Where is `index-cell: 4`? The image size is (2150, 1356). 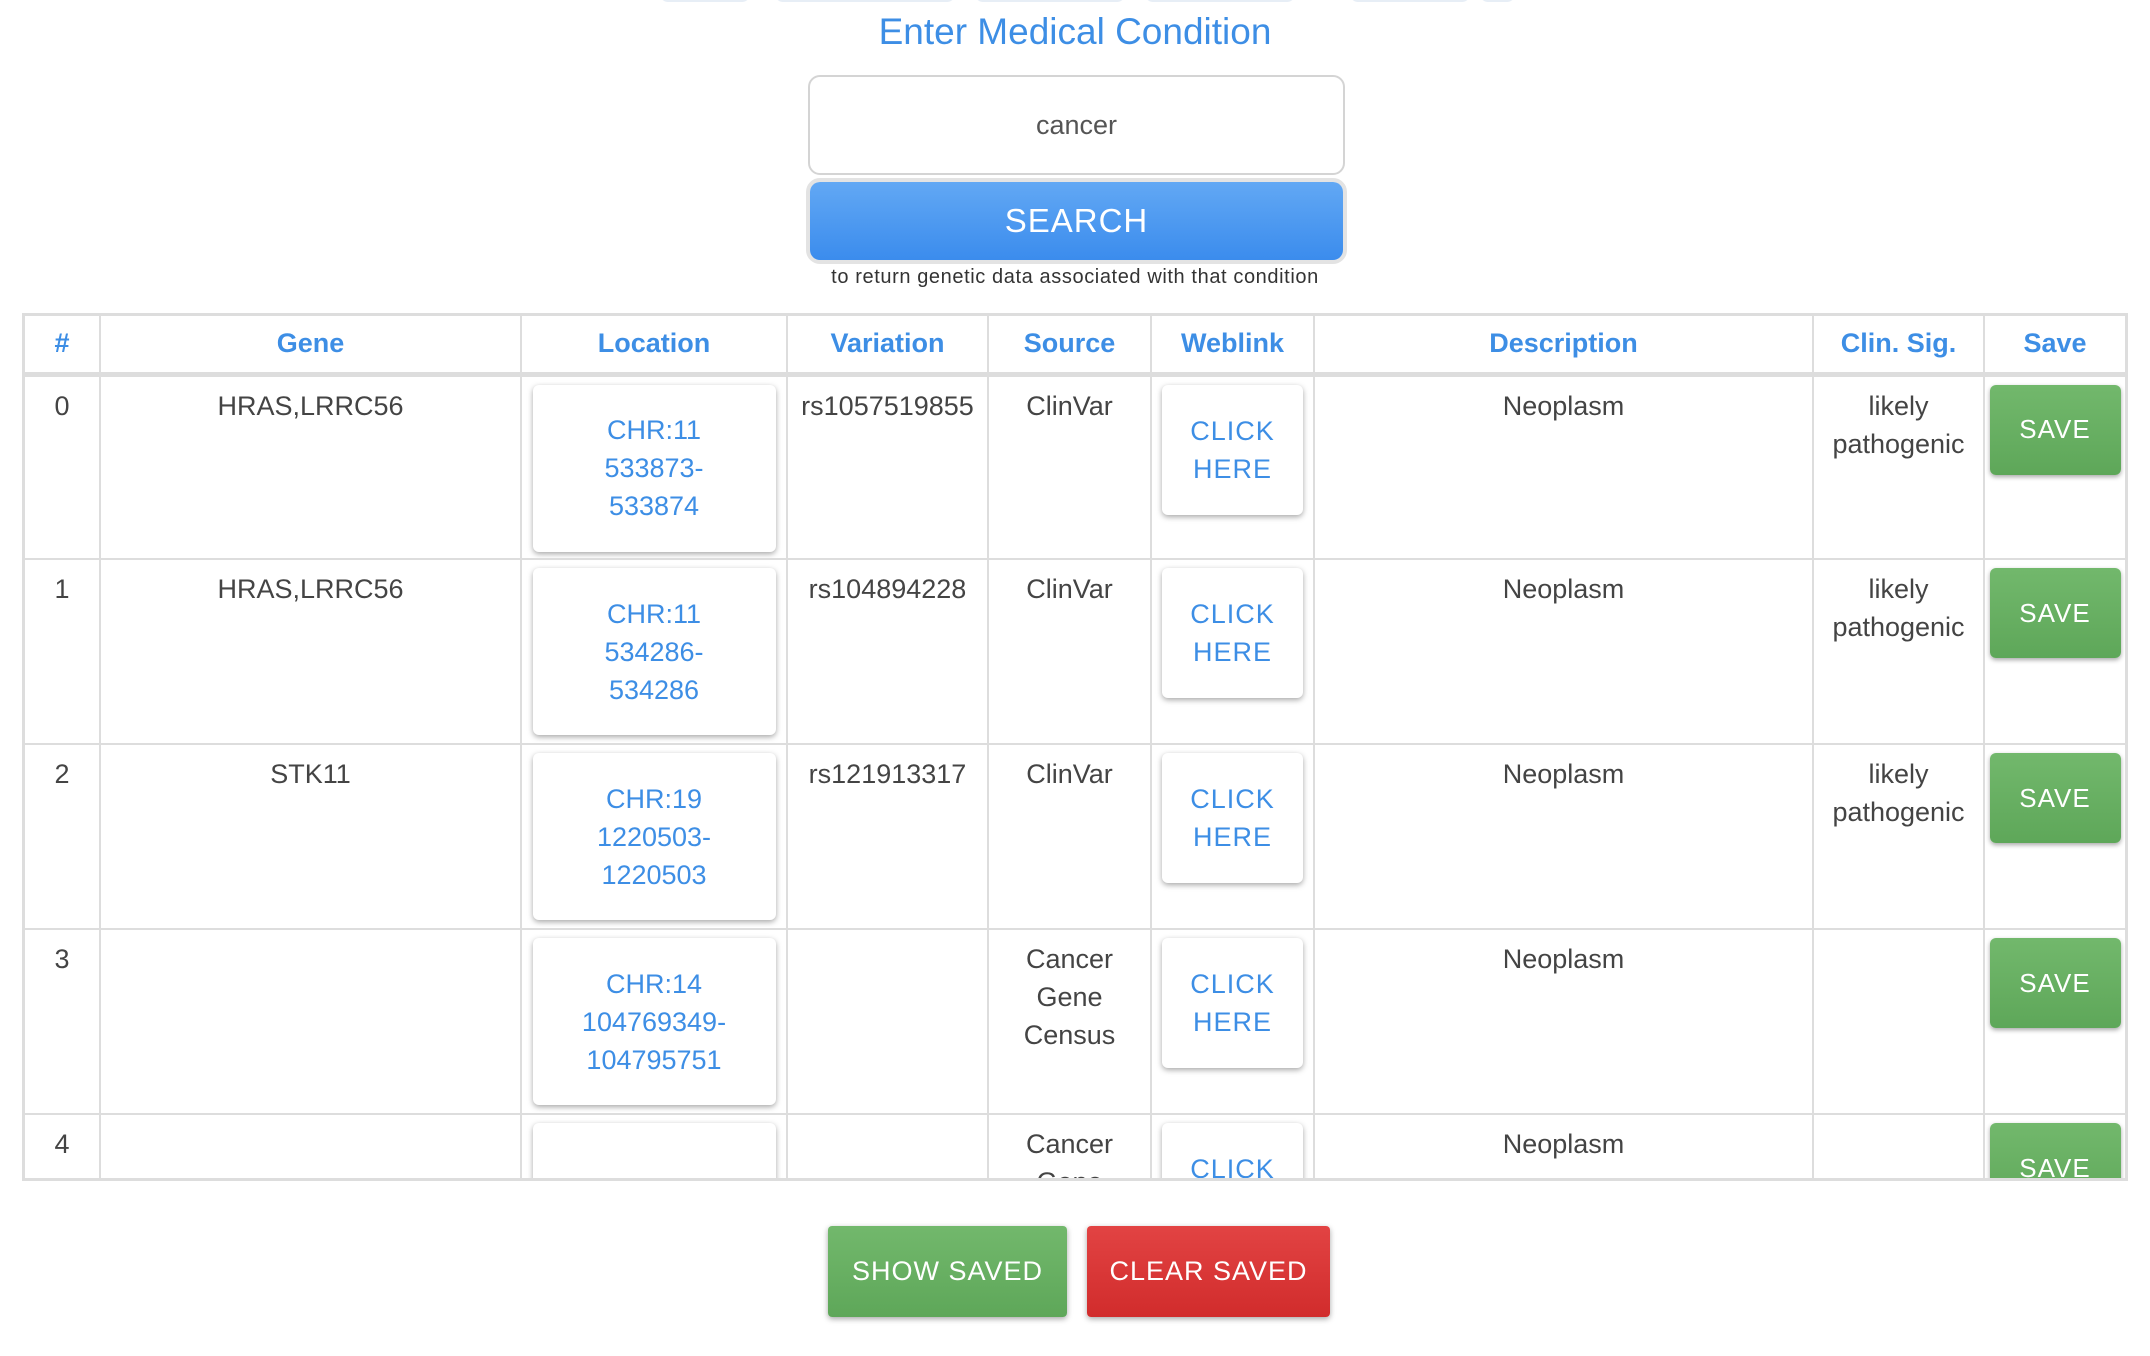
index-cell: 4 is located at coordinates (63, 1146).